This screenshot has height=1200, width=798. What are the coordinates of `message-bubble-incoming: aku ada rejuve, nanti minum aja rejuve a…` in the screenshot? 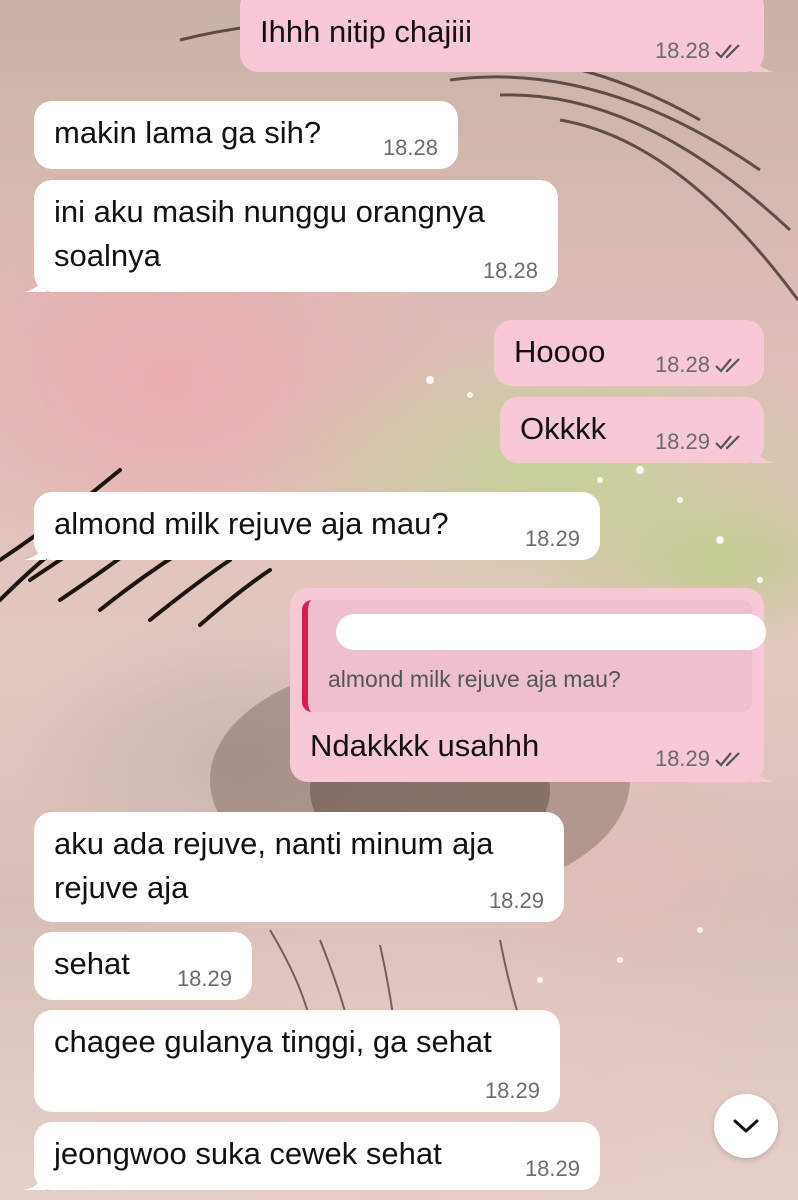 It's located at (299, 867).